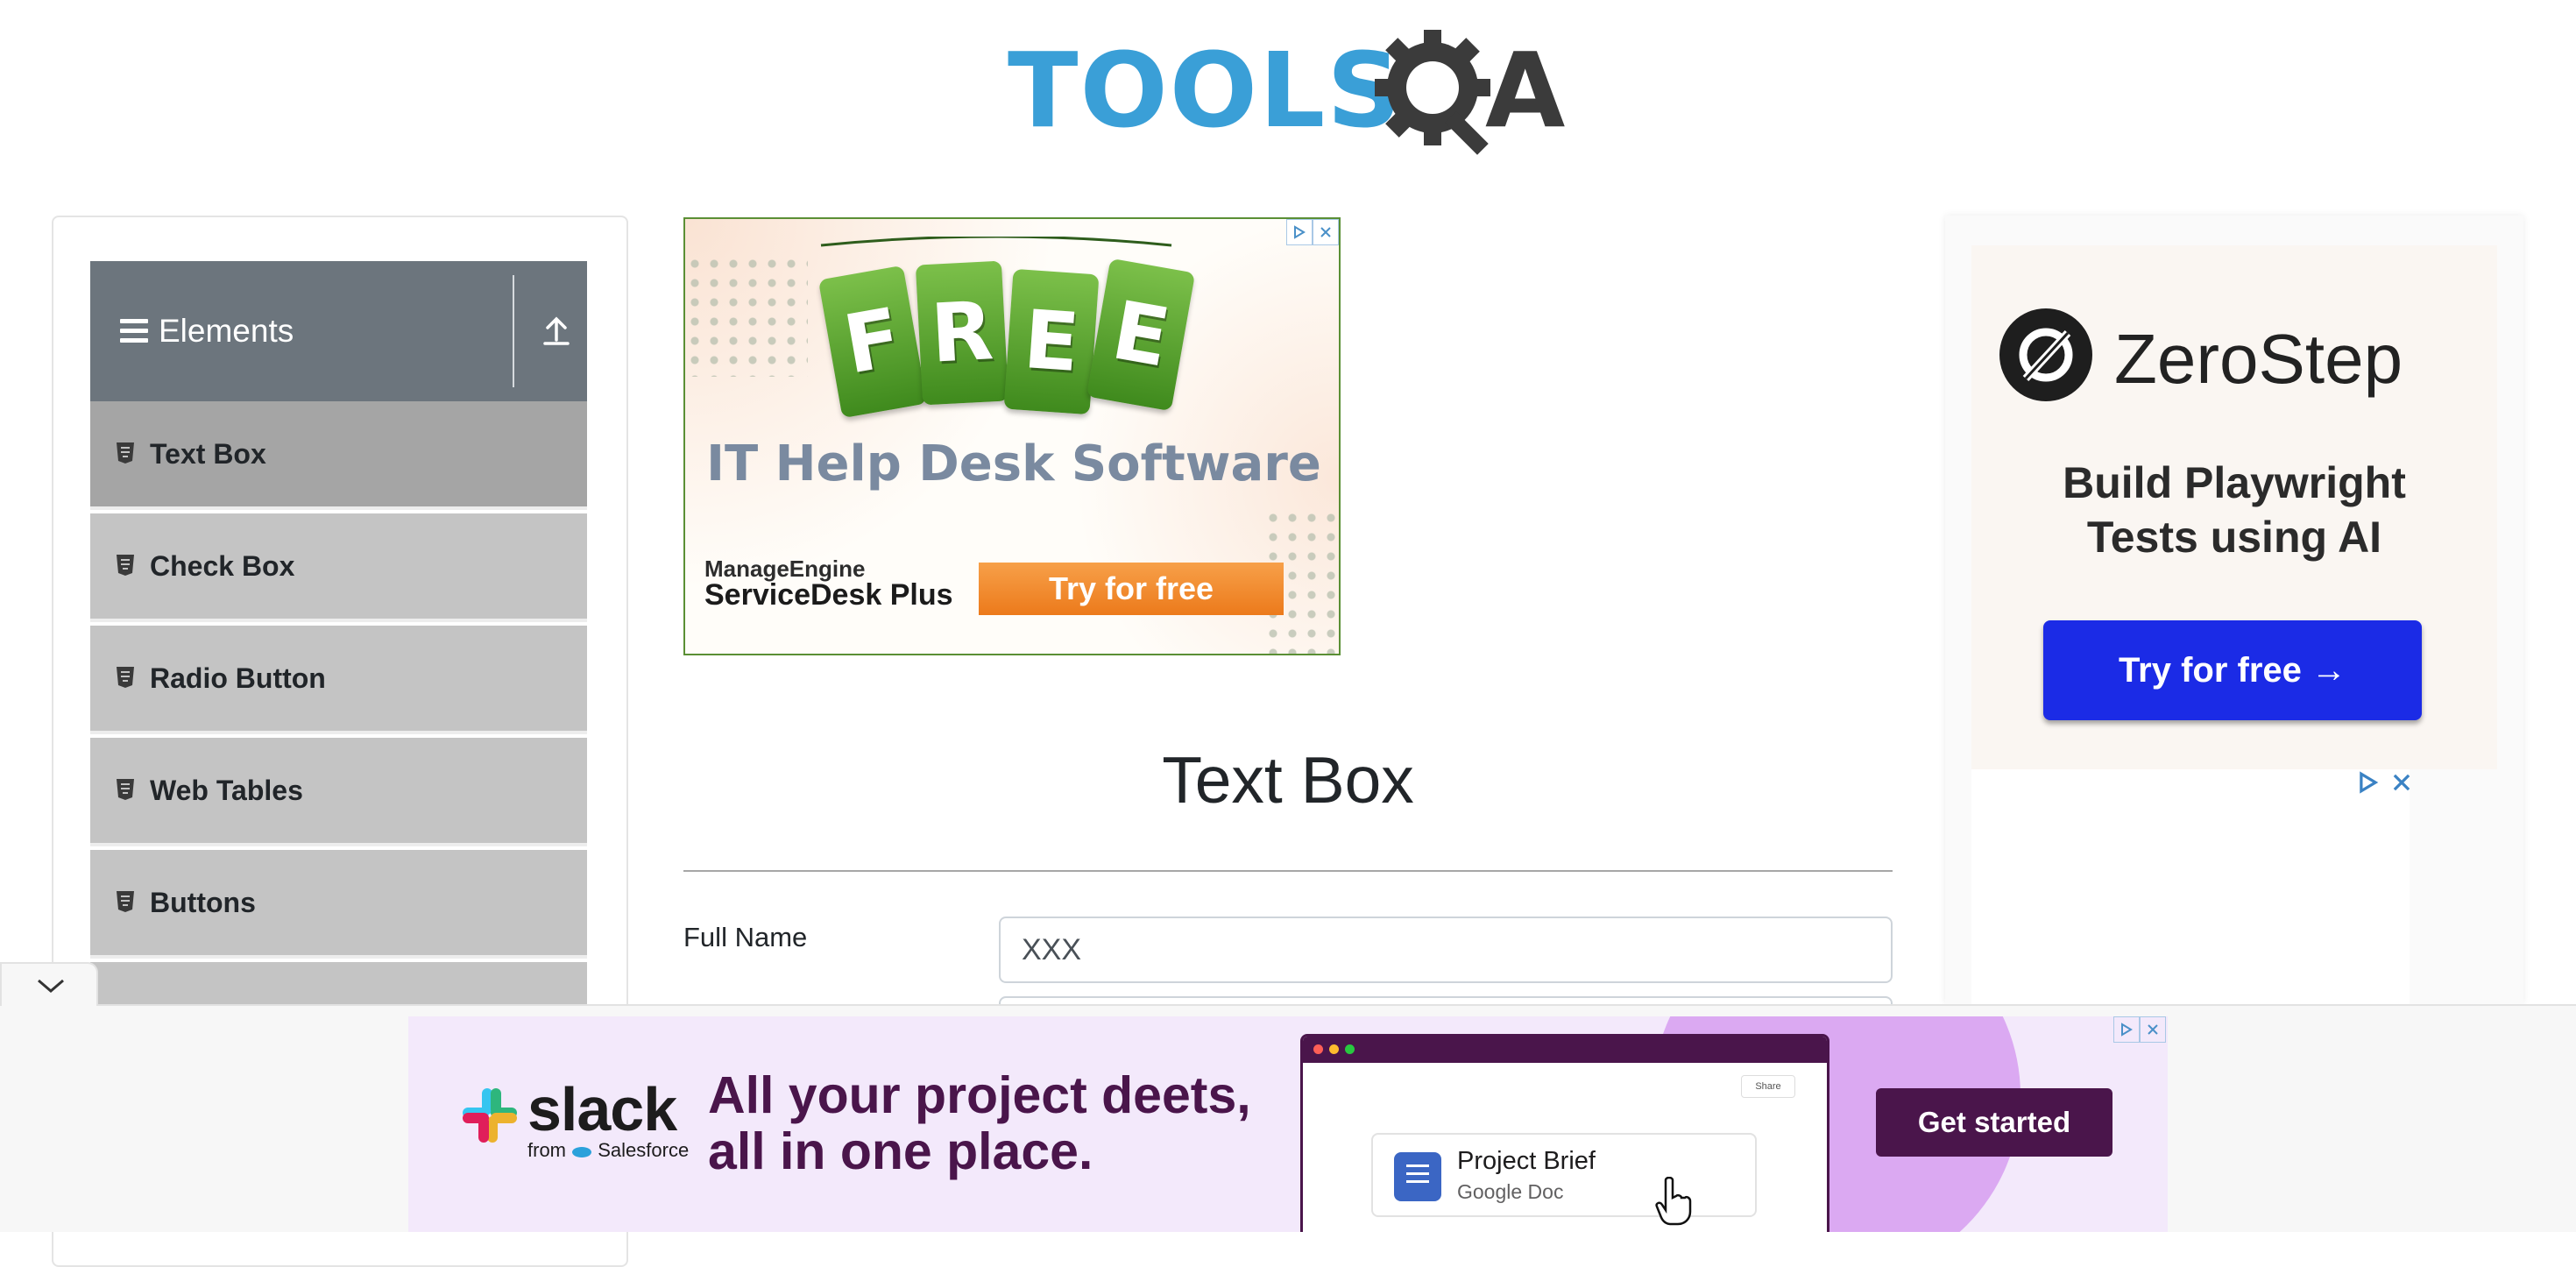 This screenshot has width=2576, height=1267. I want to click on group-title: Elements, so click(226, 331).